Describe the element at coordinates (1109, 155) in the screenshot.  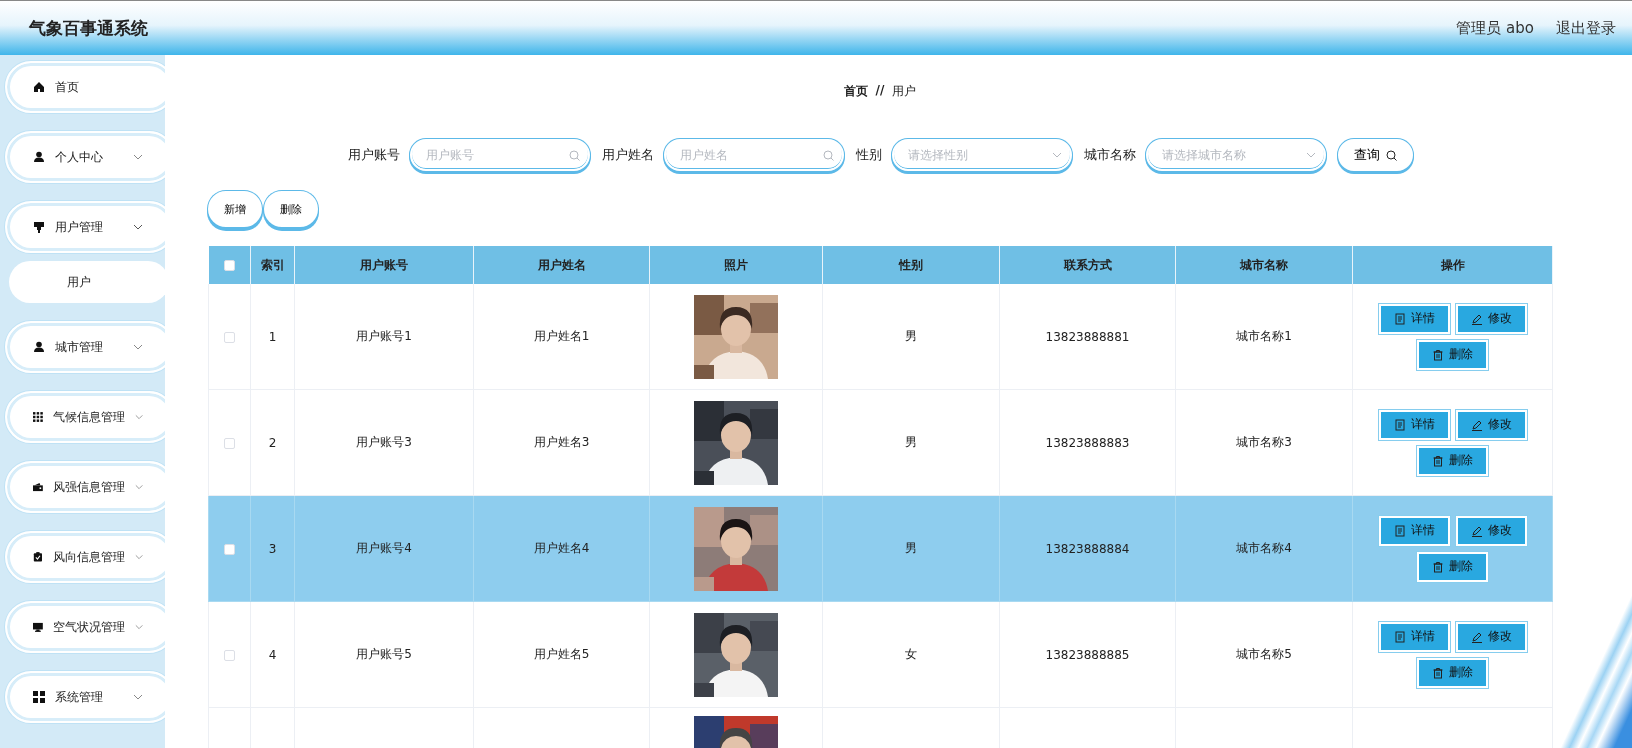
I see `field-label: 城市名称` at that location.